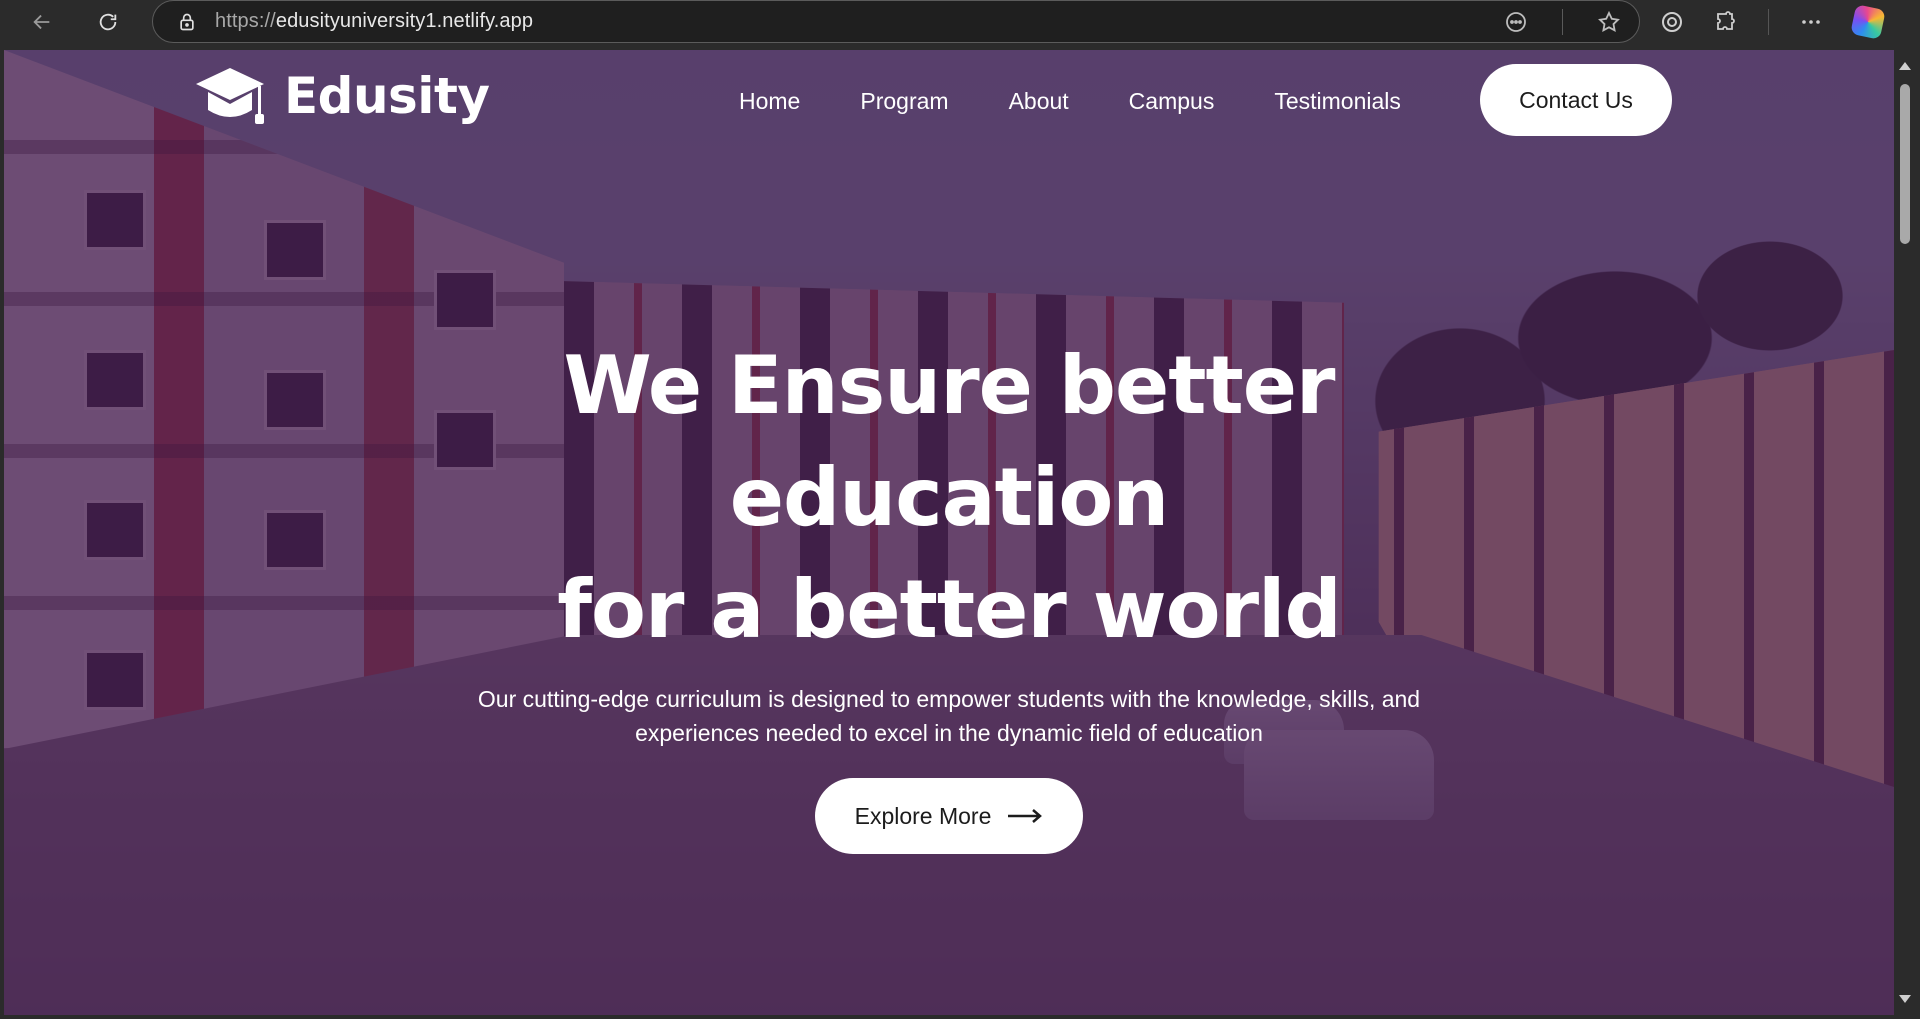 This screenshot has height=1019, width=1920. I want to click on star-icon, so click(1609, 22).